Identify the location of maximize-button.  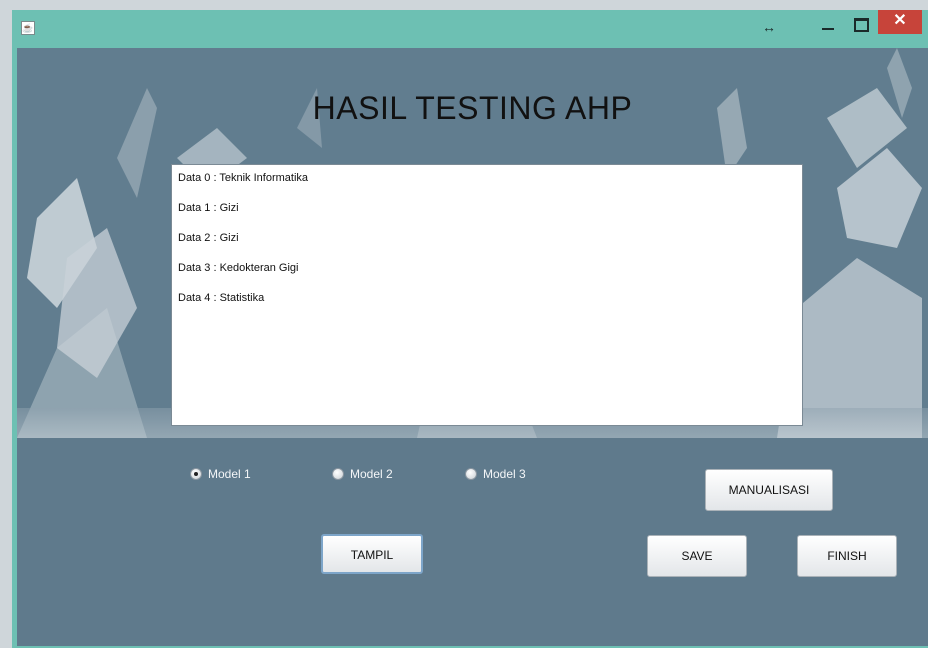
(861, 25).